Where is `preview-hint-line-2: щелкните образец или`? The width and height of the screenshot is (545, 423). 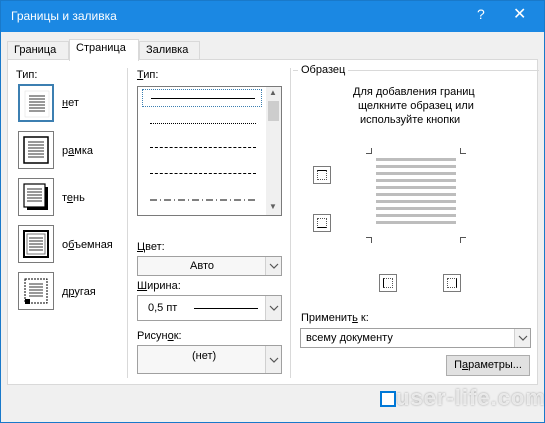 preview-hint-line-2: щелкните образец или is located at coordinates (416, 106).